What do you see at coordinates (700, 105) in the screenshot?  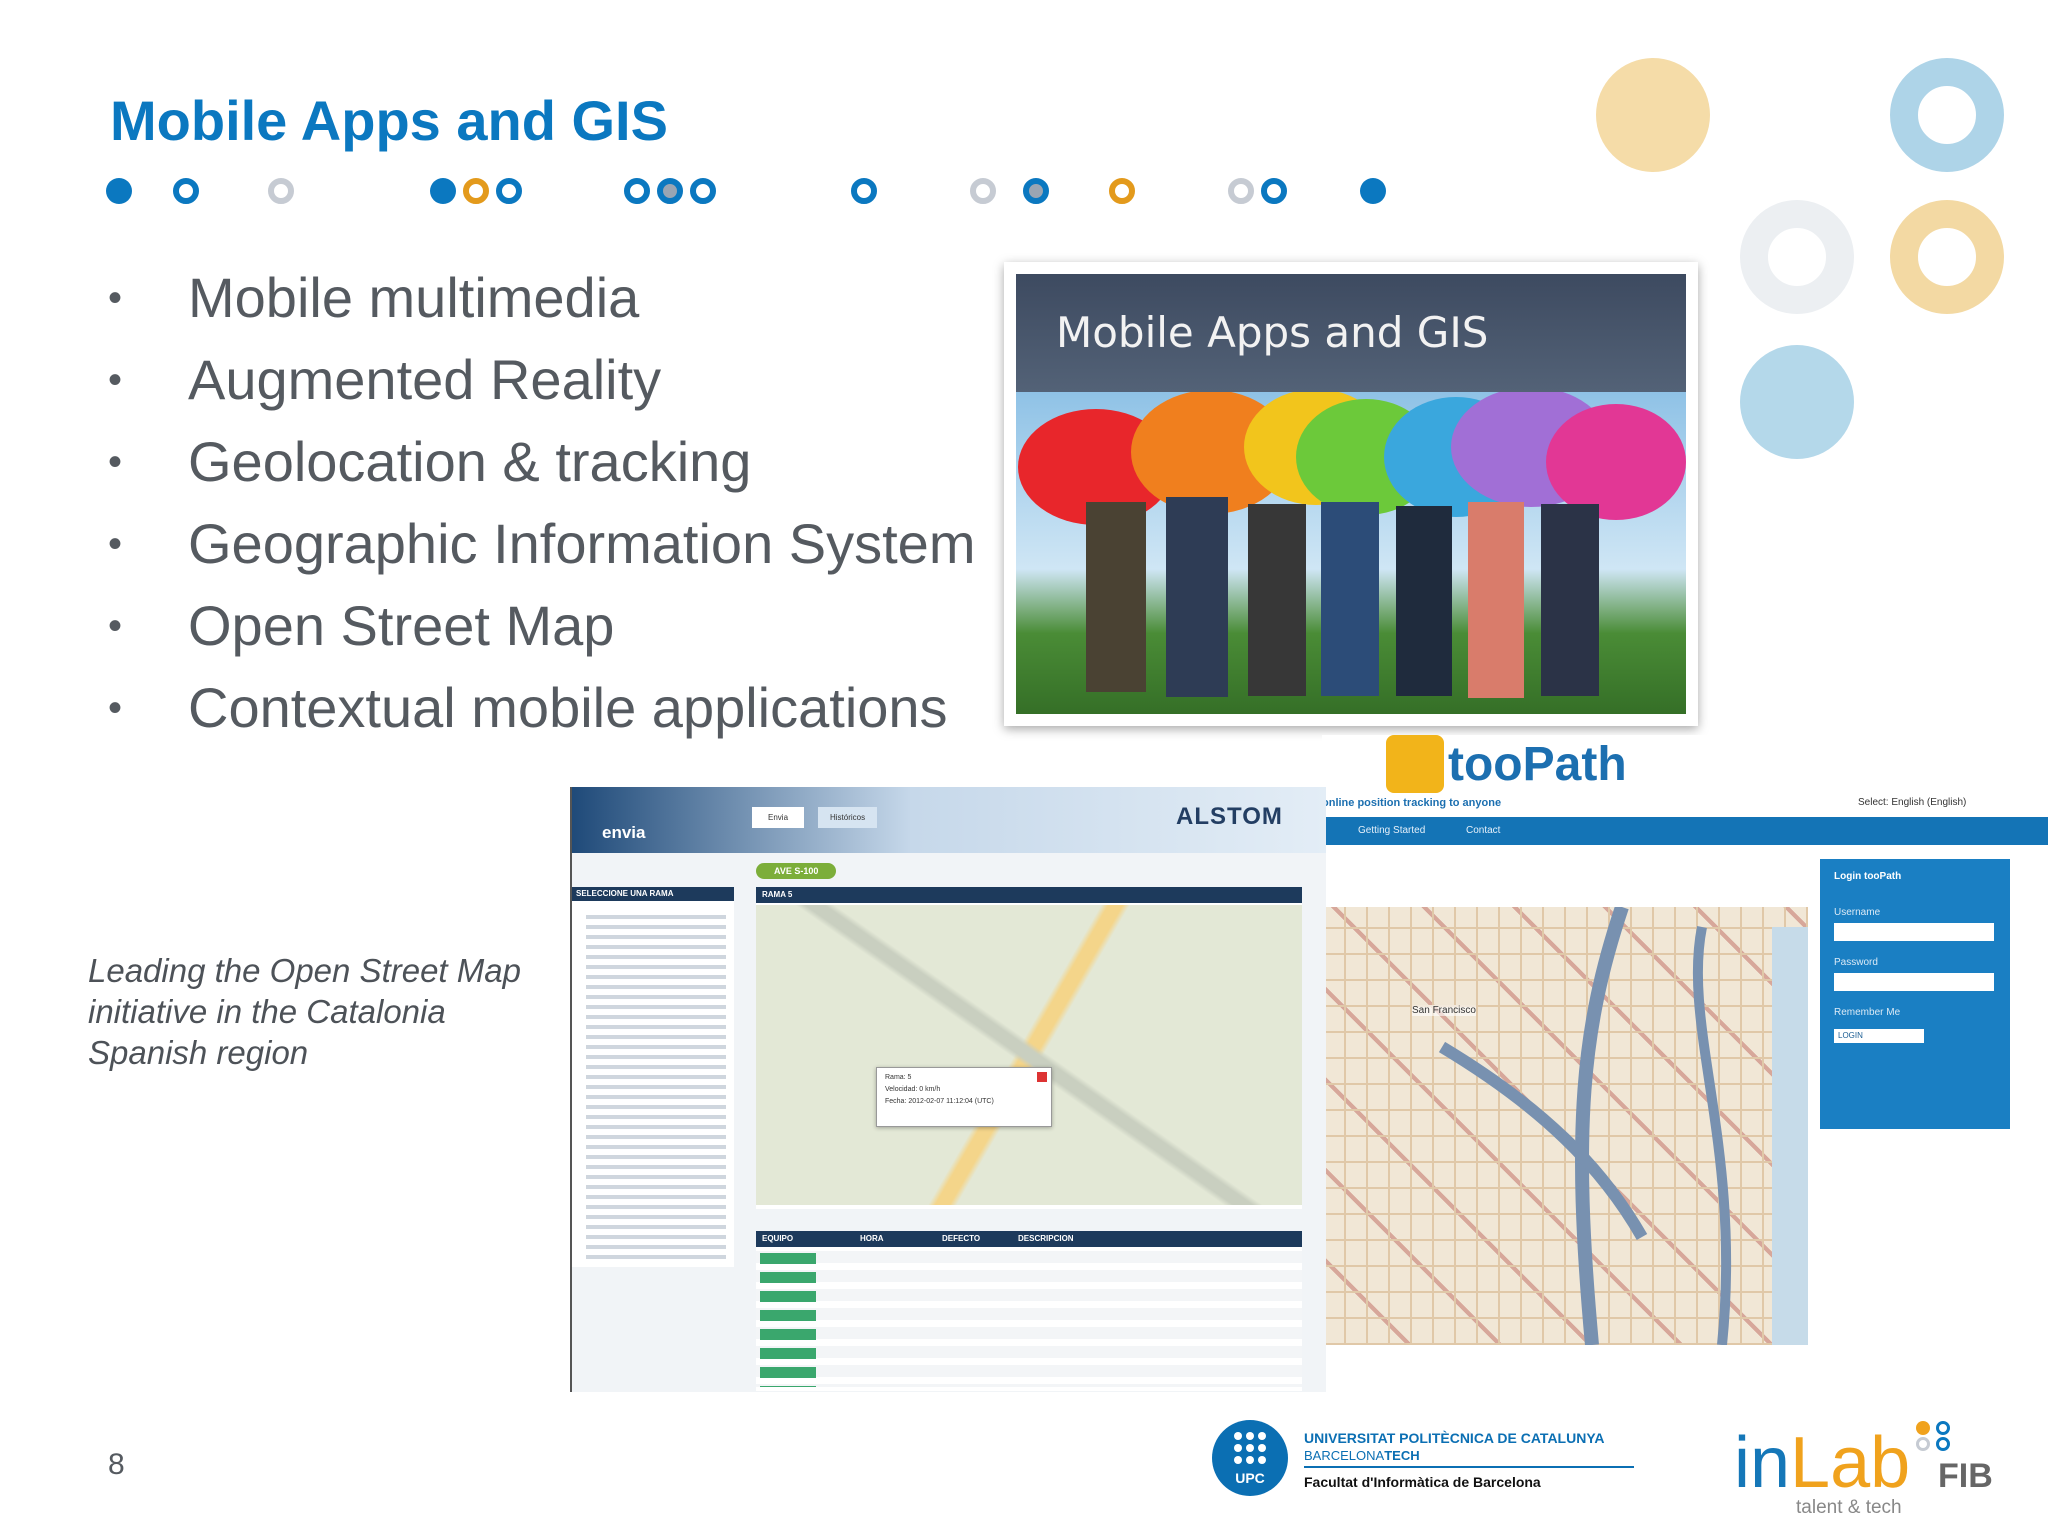 I see `dot-row-decoration` at bounding box center [700, 105].